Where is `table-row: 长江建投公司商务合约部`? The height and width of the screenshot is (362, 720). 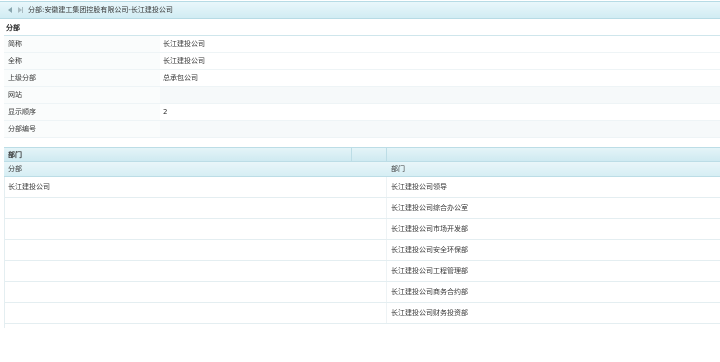 table-row: 长江建投公司商务合约部 is located at coordinates (362, 292).